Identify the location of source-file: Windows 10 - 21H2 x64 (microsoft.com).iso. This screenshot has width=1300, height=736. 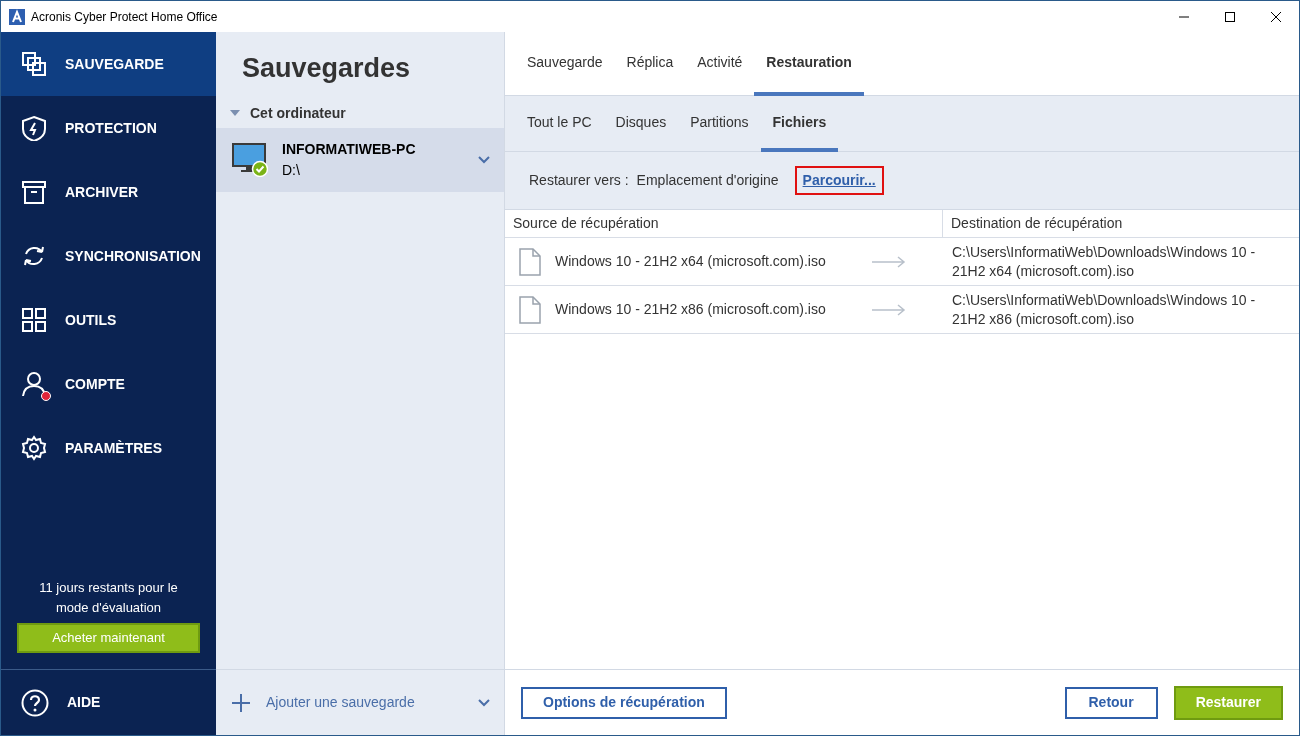
(691, 261).